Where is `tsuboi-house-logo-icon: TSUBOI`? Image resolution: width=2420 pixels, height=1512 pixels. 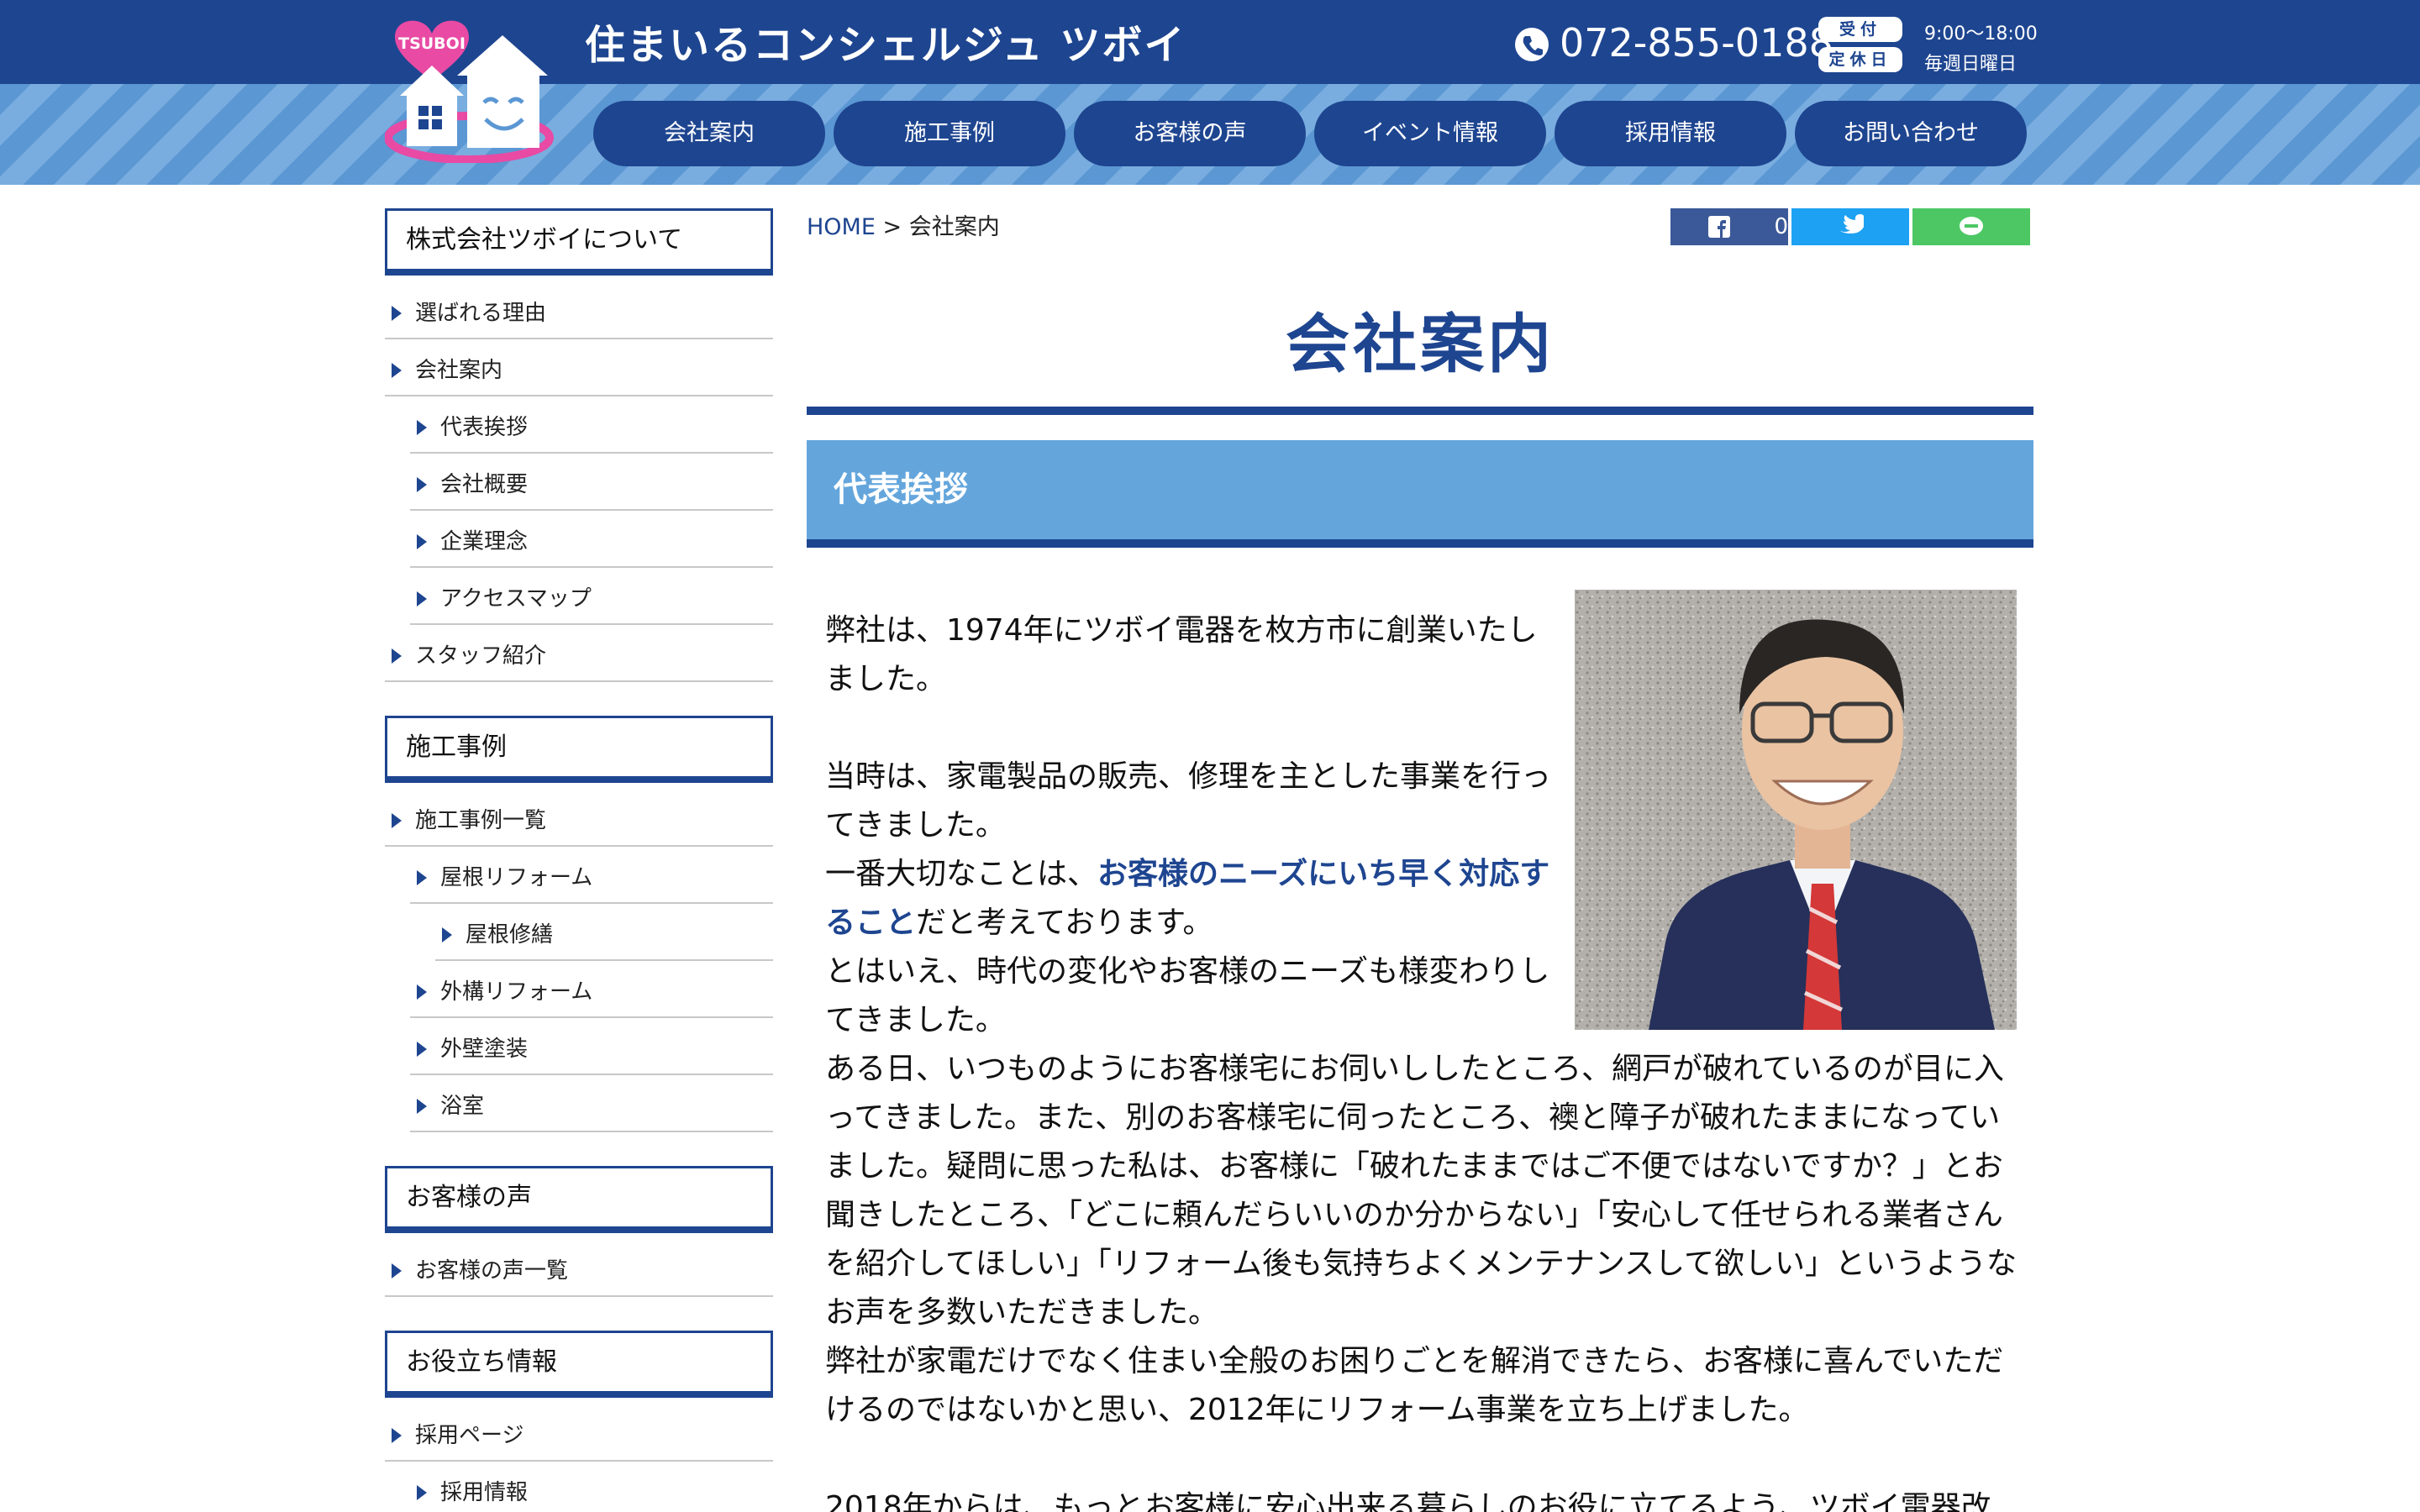
tsuboi-house-logo-icon: TSUBOI is located at coordinates (471, 87).